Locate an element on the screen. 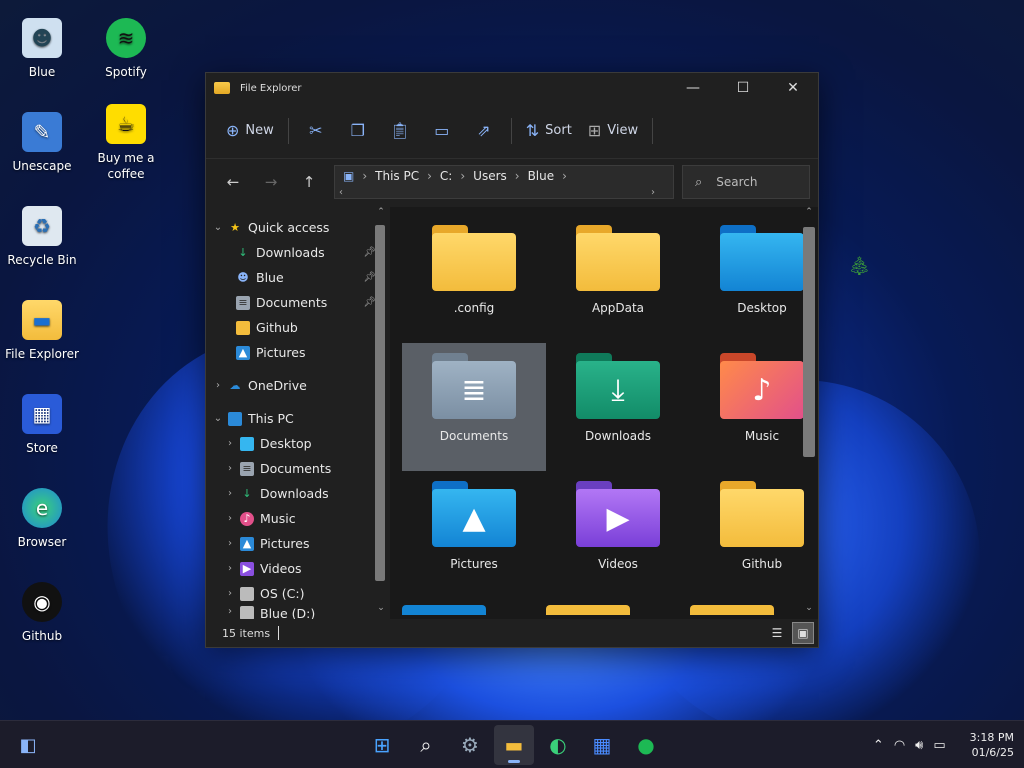  desktop-icon-recycle-bin: ♻ Recycle Bin is located at coordinates (42, 237).